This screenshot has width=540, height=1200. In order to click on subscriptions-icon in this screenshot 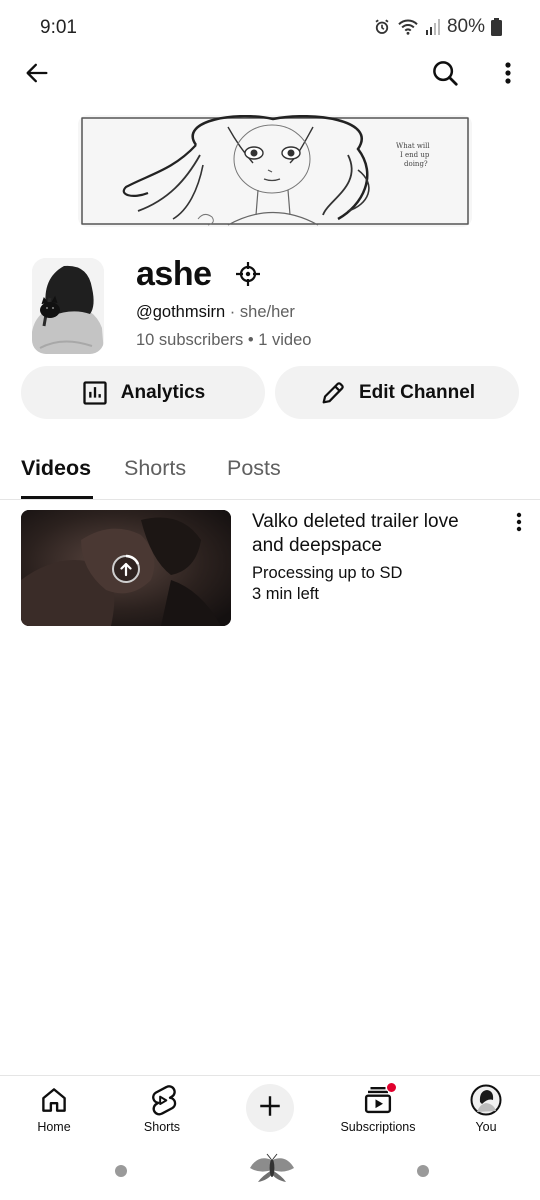, I will do `click(380, 1100)`.